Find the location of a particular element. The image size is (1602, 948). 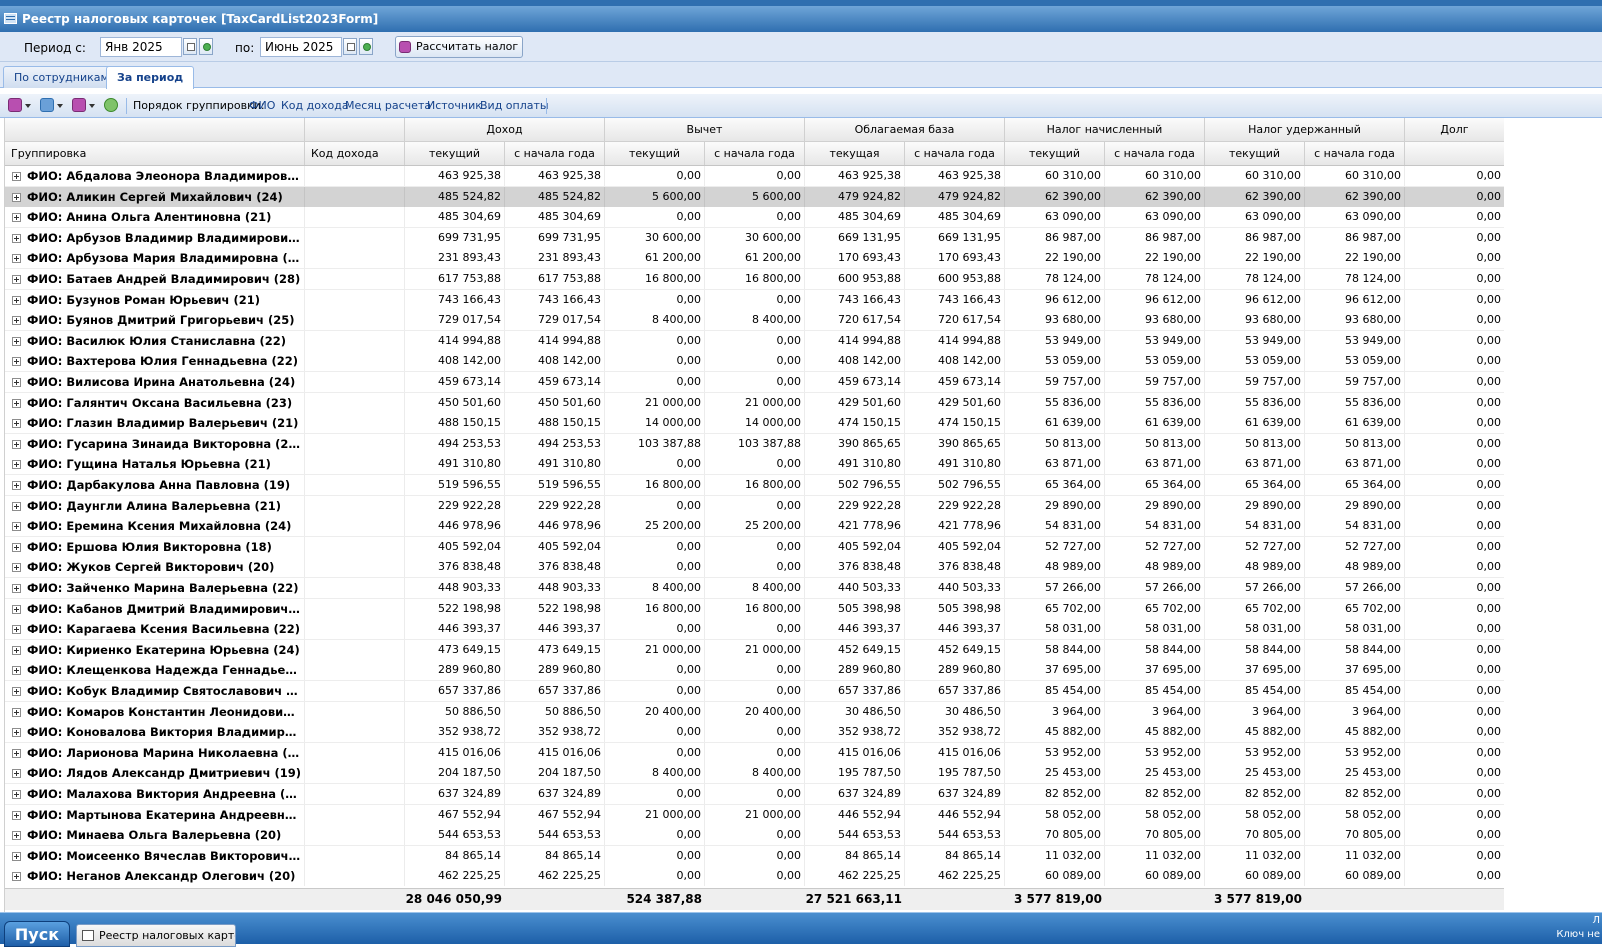

row-name: ФИО: Малахова Виктория Андреевна (20) is located at coordinates (155, 794).